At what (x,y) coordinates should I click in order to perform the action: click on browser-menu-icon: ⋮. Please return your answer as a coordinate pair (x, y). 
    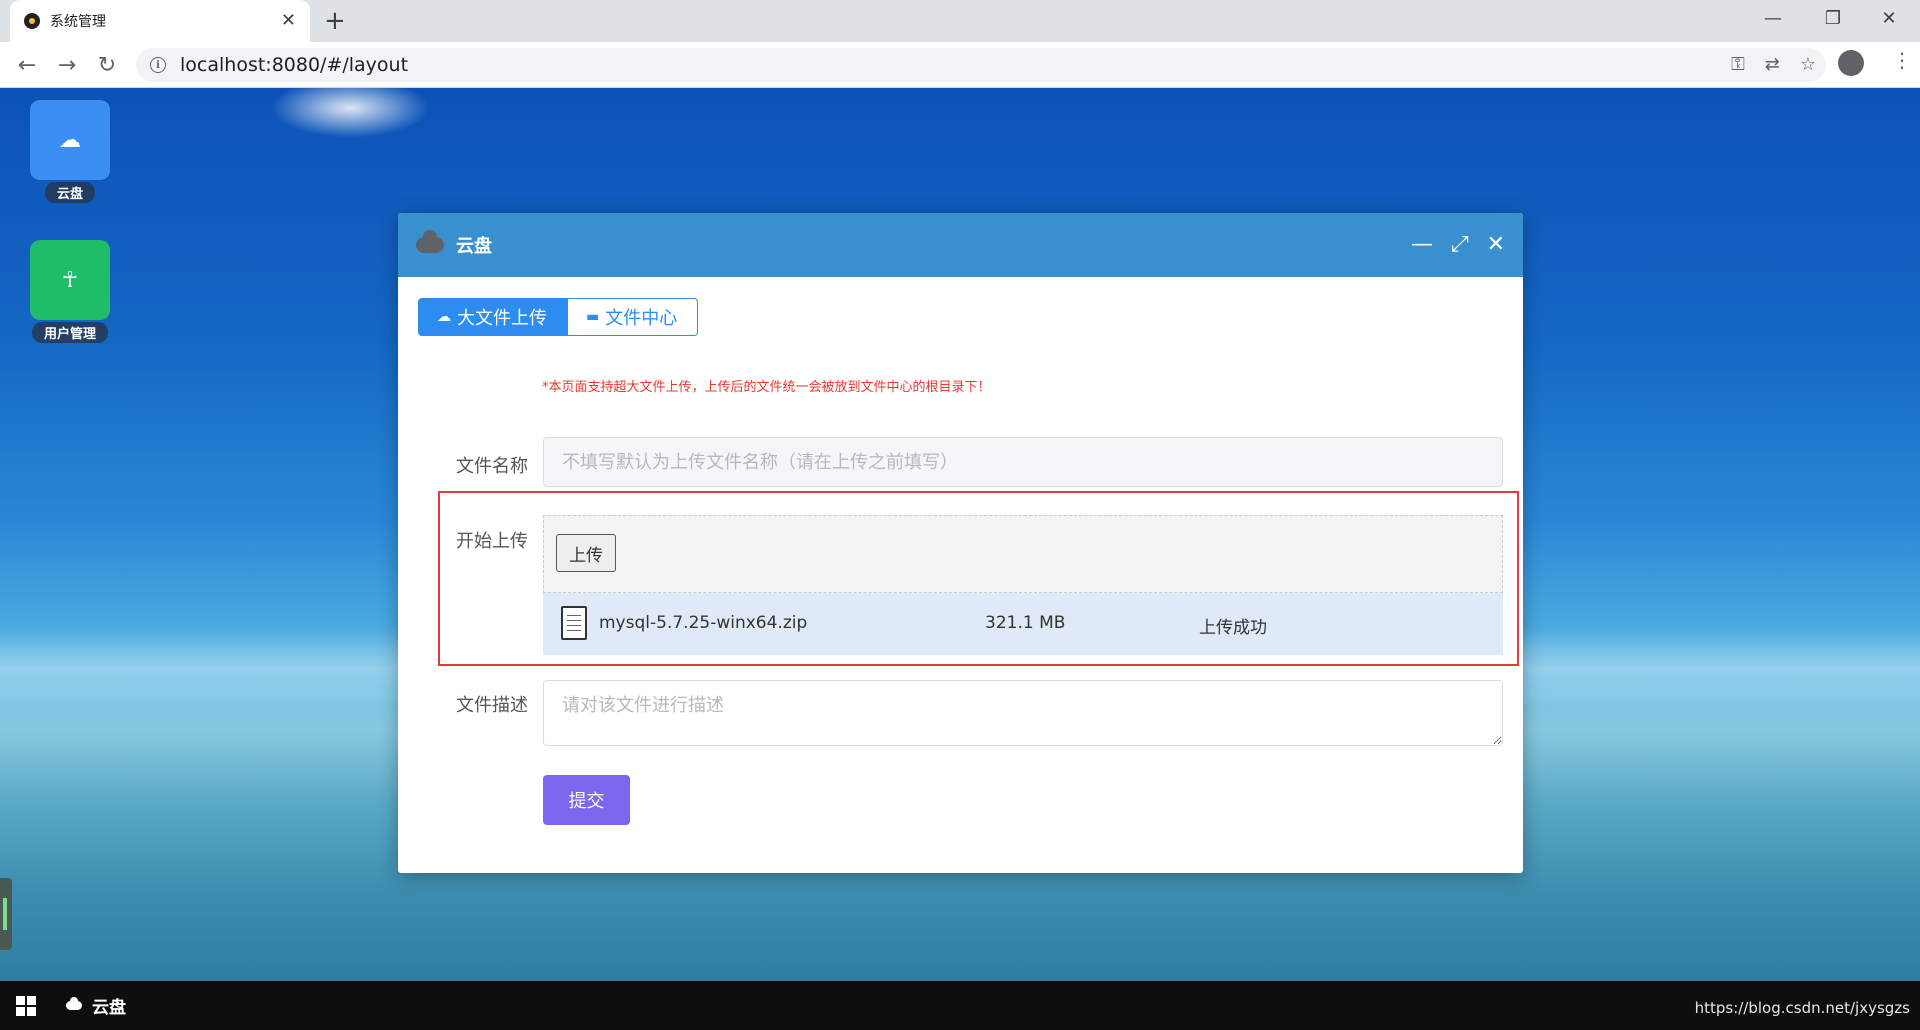
    Looking at the image, I should click on (1902, 60).